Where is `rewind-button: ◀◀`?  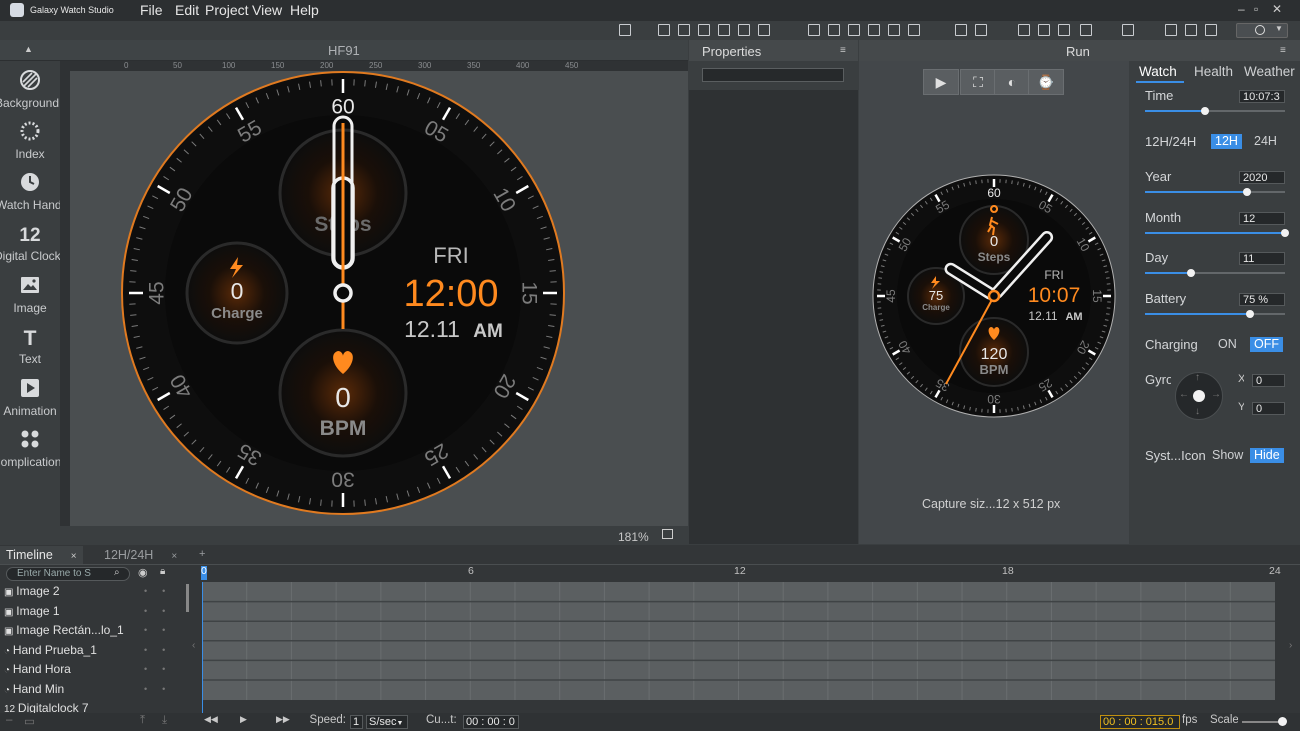 rewind-button: ◀◀ is located at coordinates (211, 719).